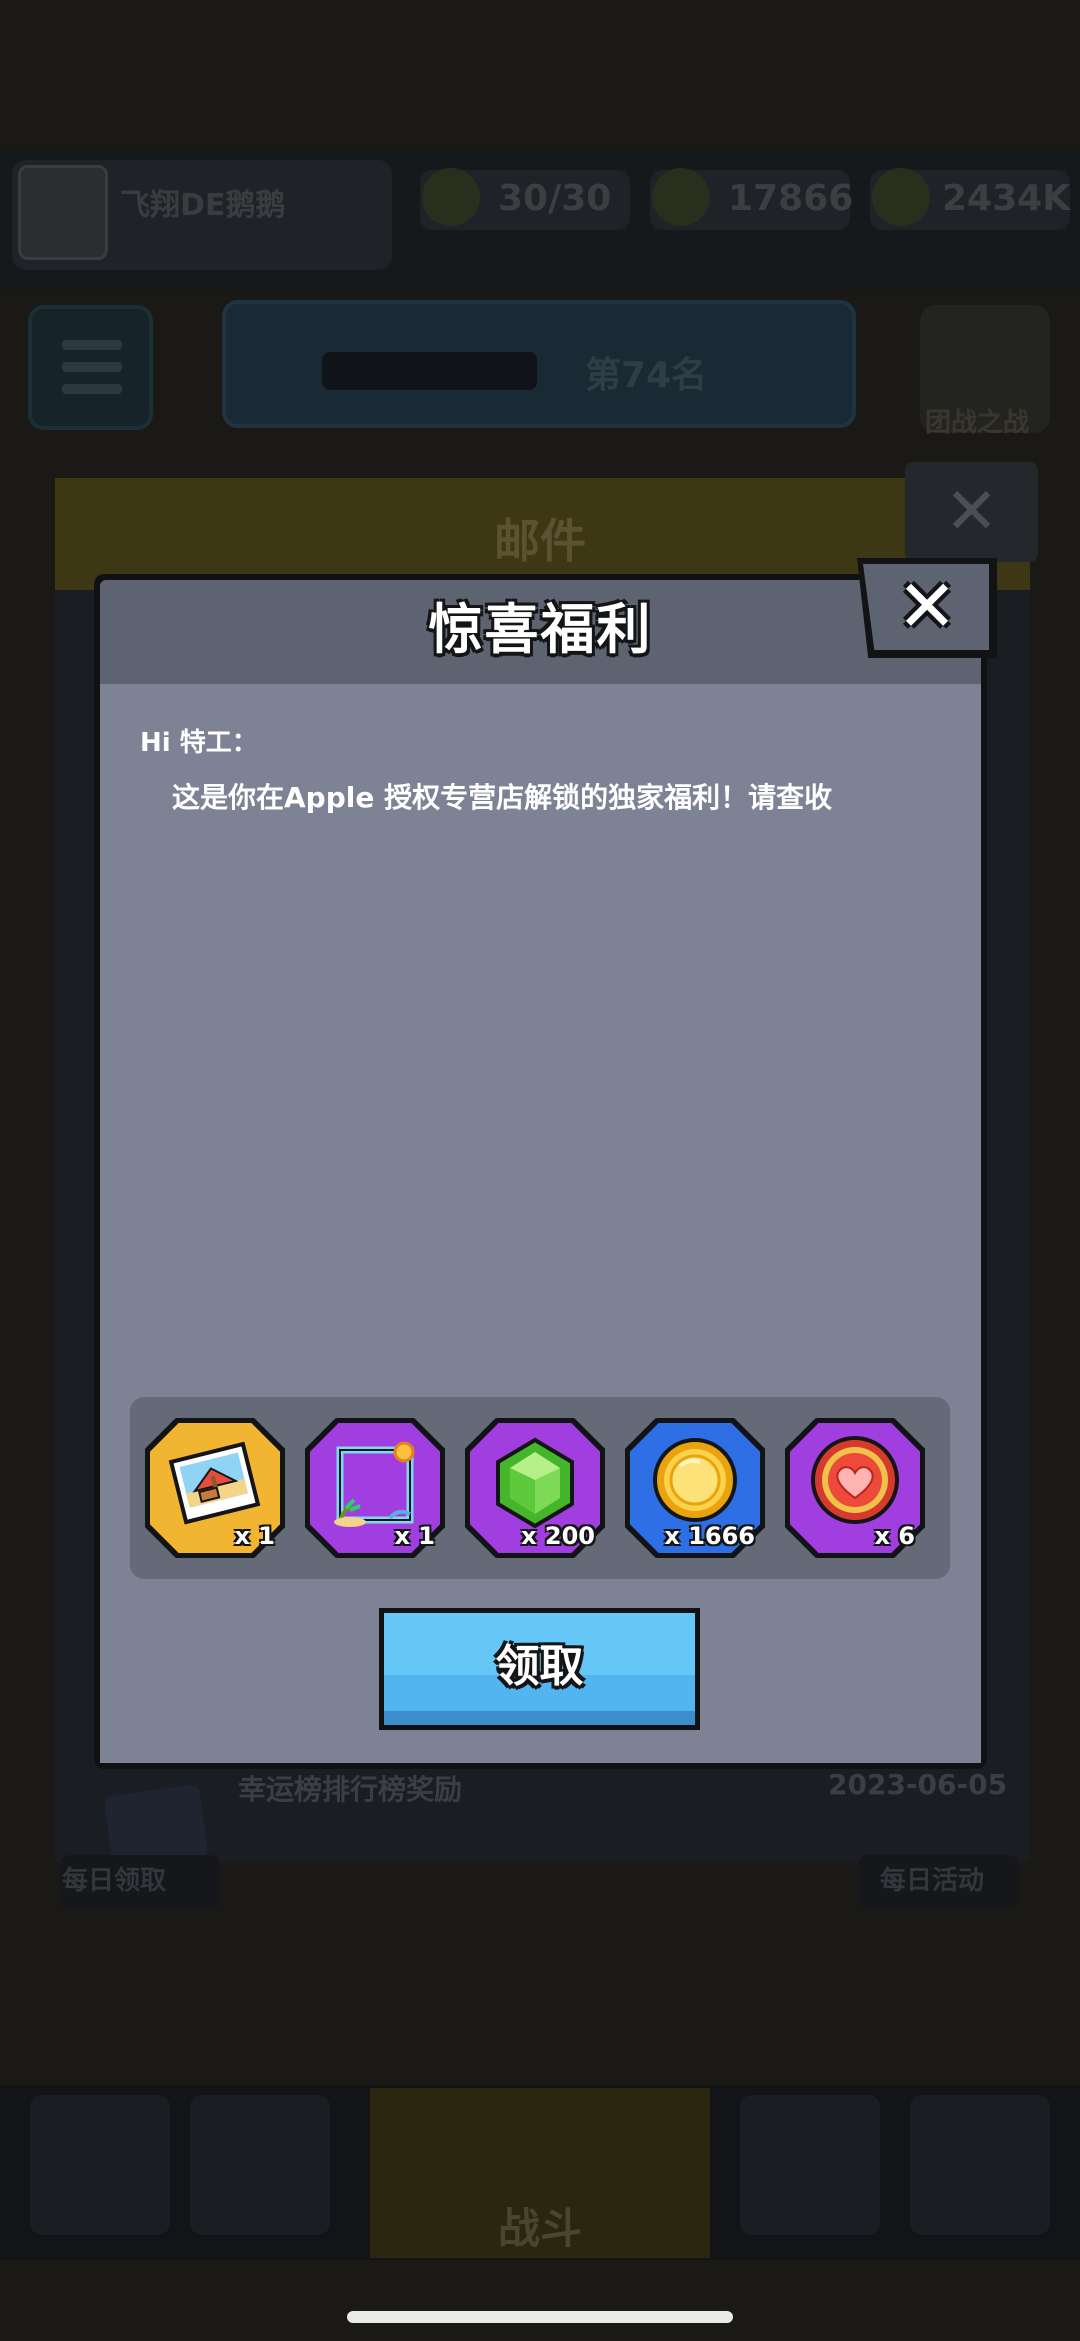 Image resolution: width=1080 pixels, height=2341 pixels. I want to click on mail-item-title: 幸运榜排行榜奖励, so click(350, 1789).